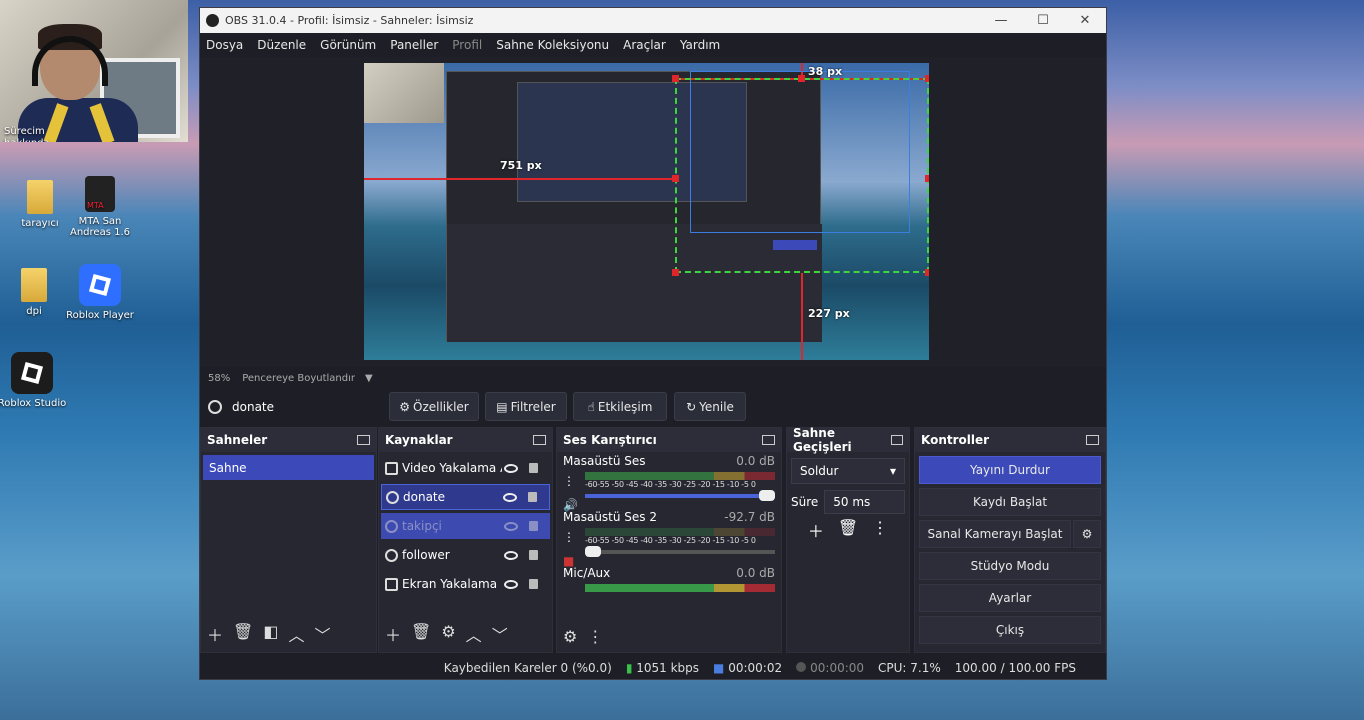  I want to click on selection-box, so click(802, 175).